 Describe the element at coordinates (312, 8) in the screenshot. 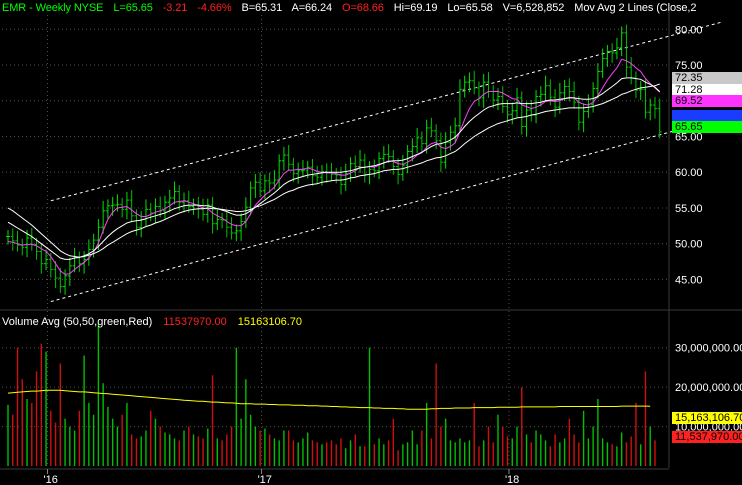

I see `ask-price: A=66.24` at that location.